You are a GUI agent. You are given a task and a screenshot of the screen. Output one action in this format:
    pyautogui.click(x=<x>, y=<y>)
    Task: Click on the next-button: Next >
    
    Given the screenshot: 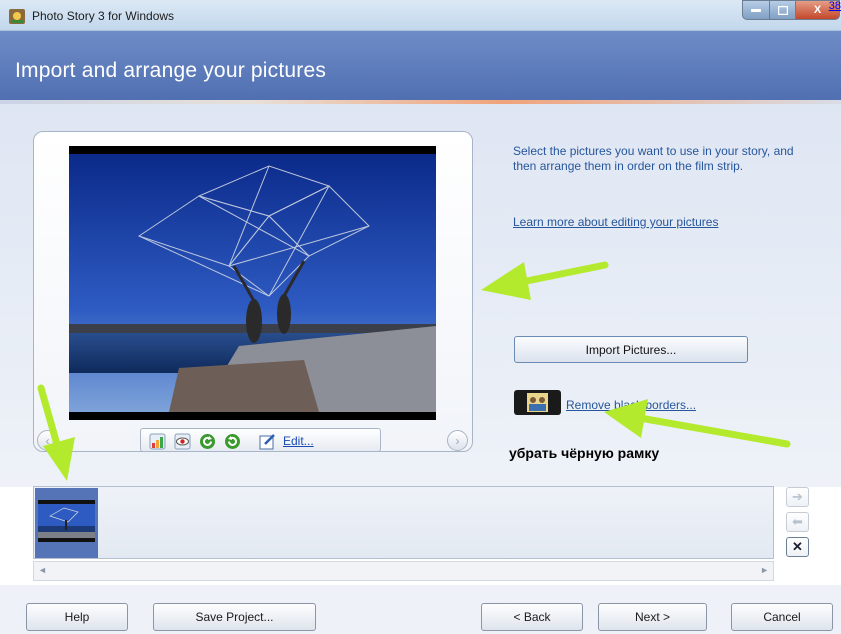 What is the action you would take?
    pyautogui.click(x=652, y=617)
    